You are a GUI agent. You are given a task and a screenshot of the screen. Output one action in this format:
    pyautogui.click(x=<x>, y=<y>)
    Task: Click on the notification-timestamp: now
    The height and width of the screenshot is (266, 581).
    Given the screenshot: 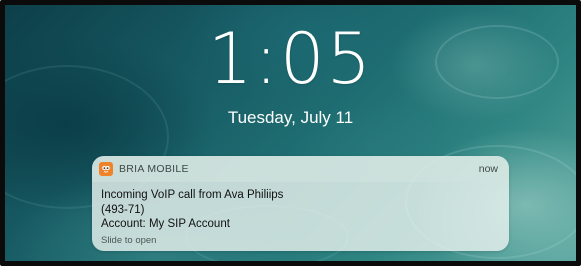 What is the action you would take?
    pyautogui.click(x=488, y=169)
    